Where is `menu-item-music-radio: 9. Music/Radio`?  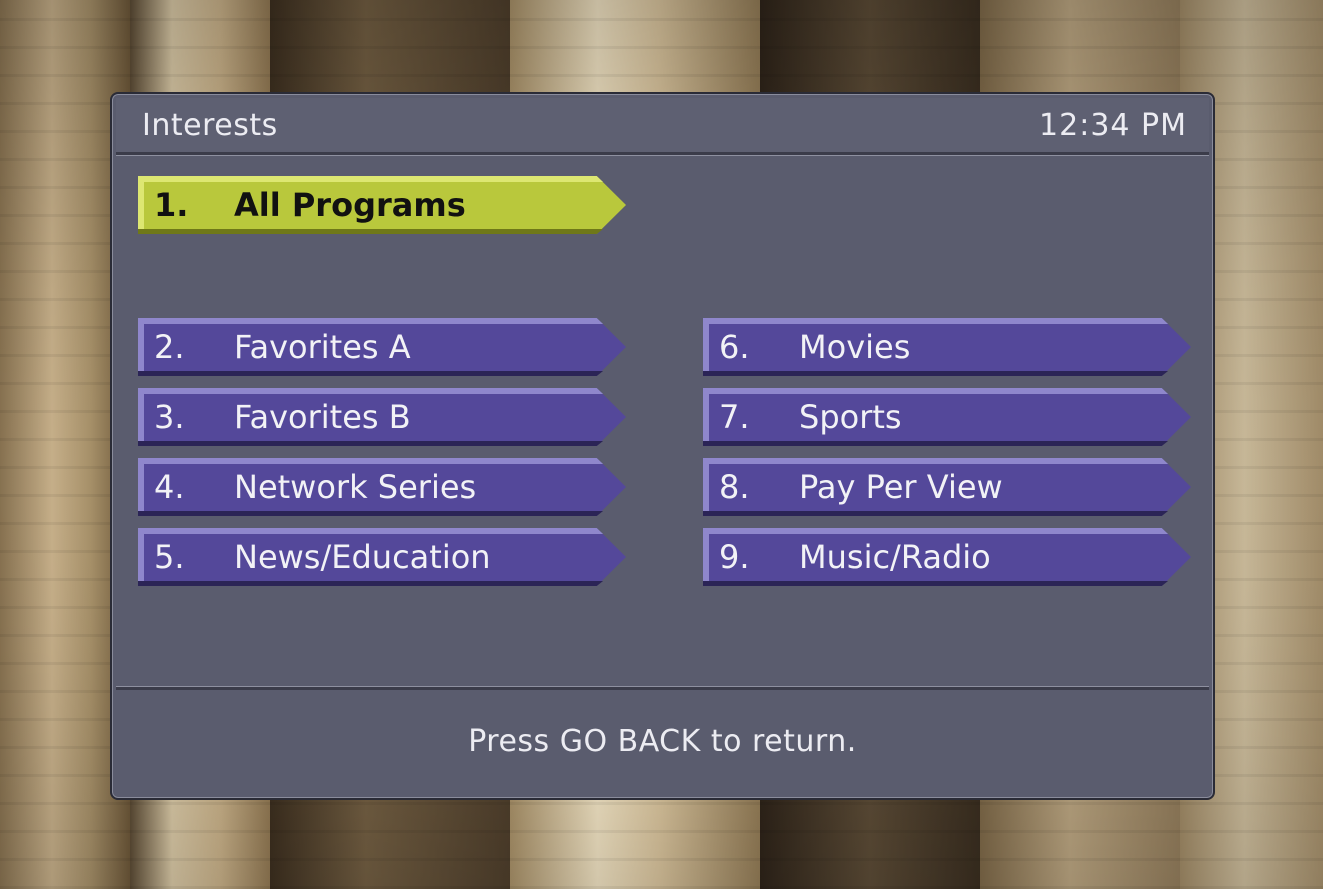 menu-item-music-radio: 9. Music/Radio is located at coordinates (947, 557).